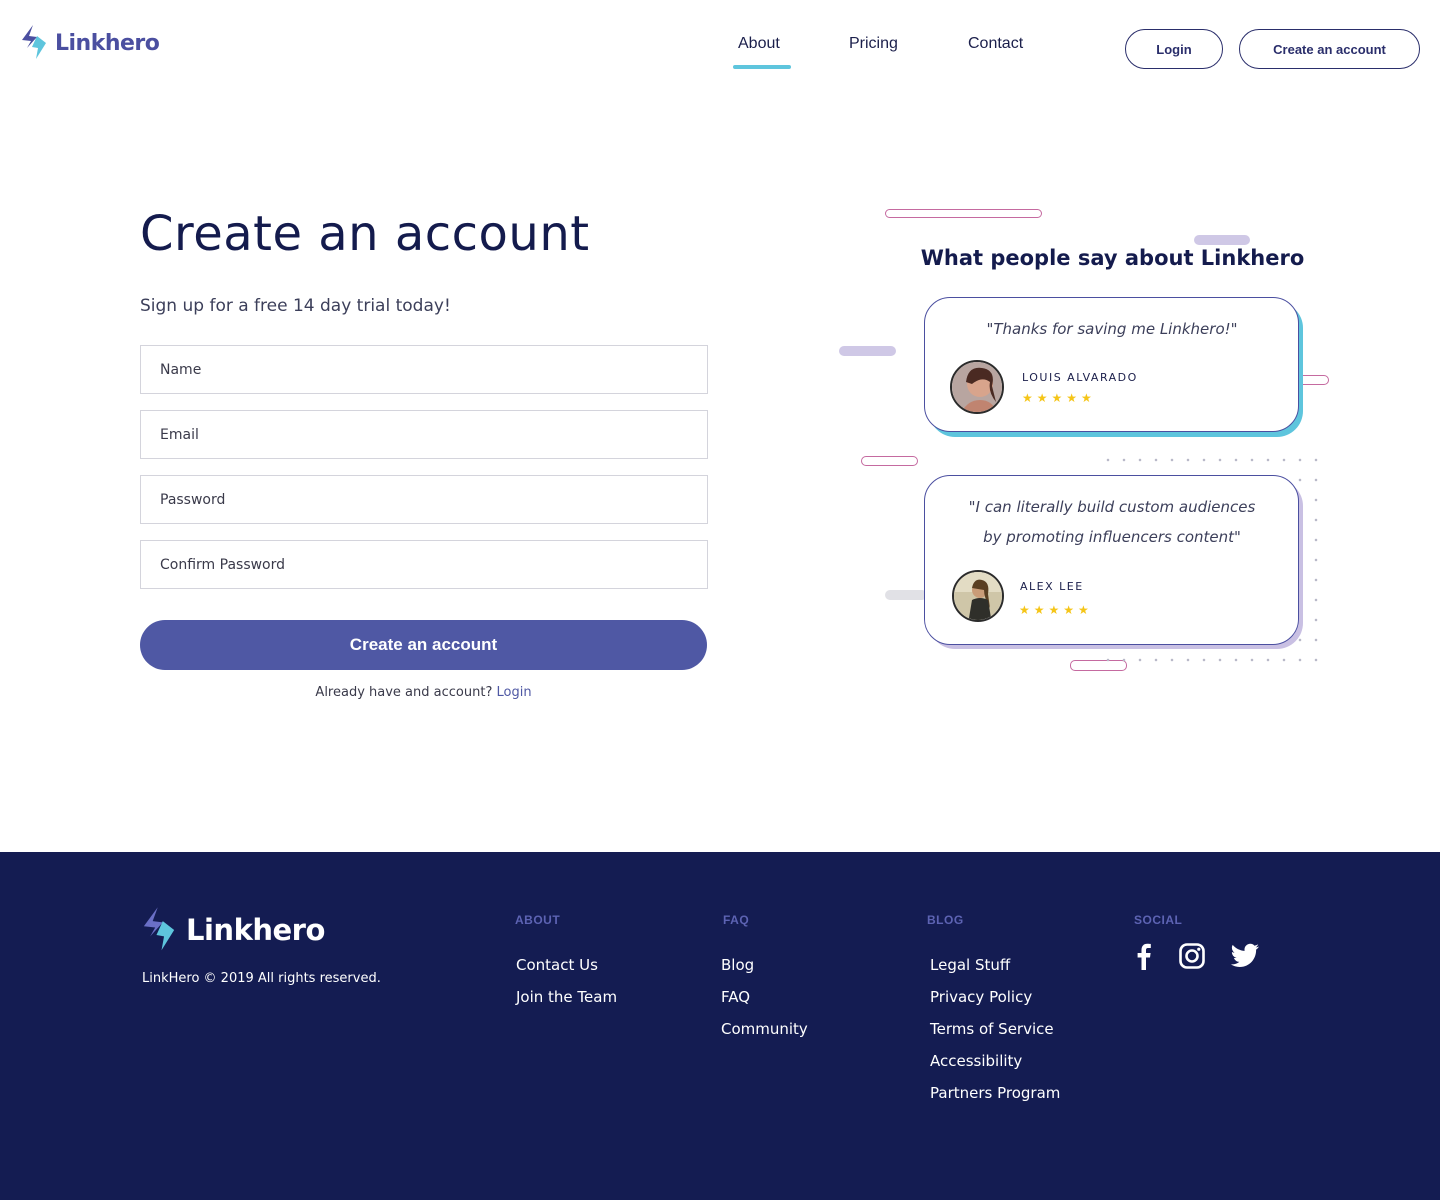 The width and height of the screenshot is (1440, 1200). What do you see at coordinates (513, 692) in the screenshot?
I see `login-link: Login` at bounding box center [513, 692].